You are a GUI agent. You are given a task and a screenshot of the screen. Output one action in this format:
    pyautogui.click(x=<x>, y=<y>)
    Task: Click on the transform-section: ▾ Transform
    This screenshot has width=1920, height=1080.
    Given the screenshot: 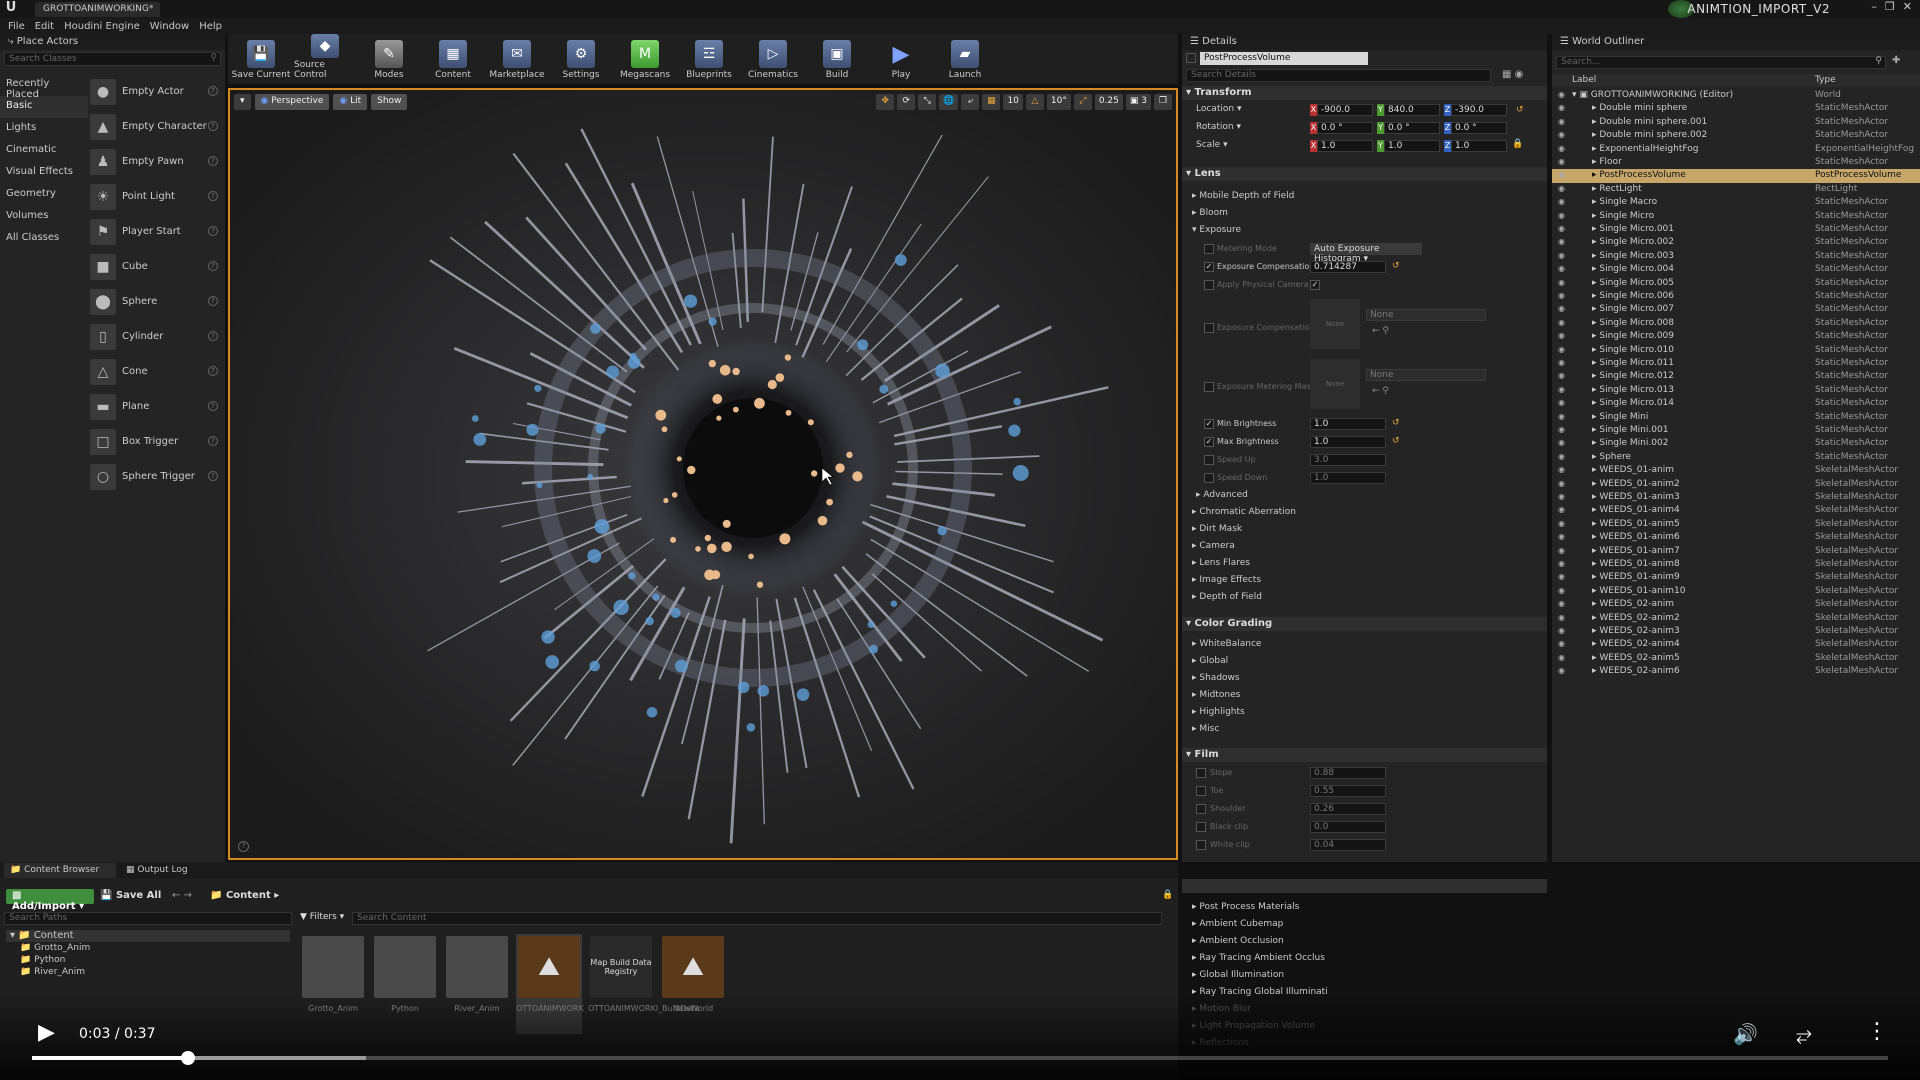 What is the action you would take?
    pyautogui.click(x=1219, y=92)
    